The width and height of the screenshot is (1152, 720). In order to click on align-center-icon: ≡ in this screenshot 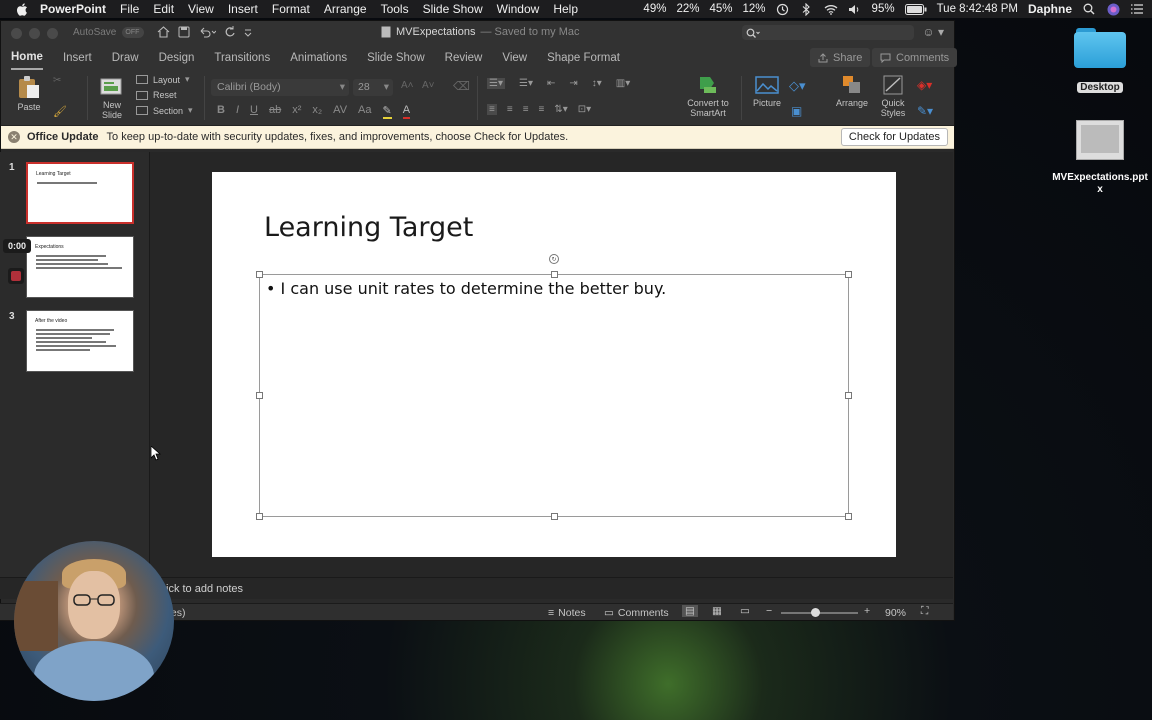, I will do `click(510, 109)`.